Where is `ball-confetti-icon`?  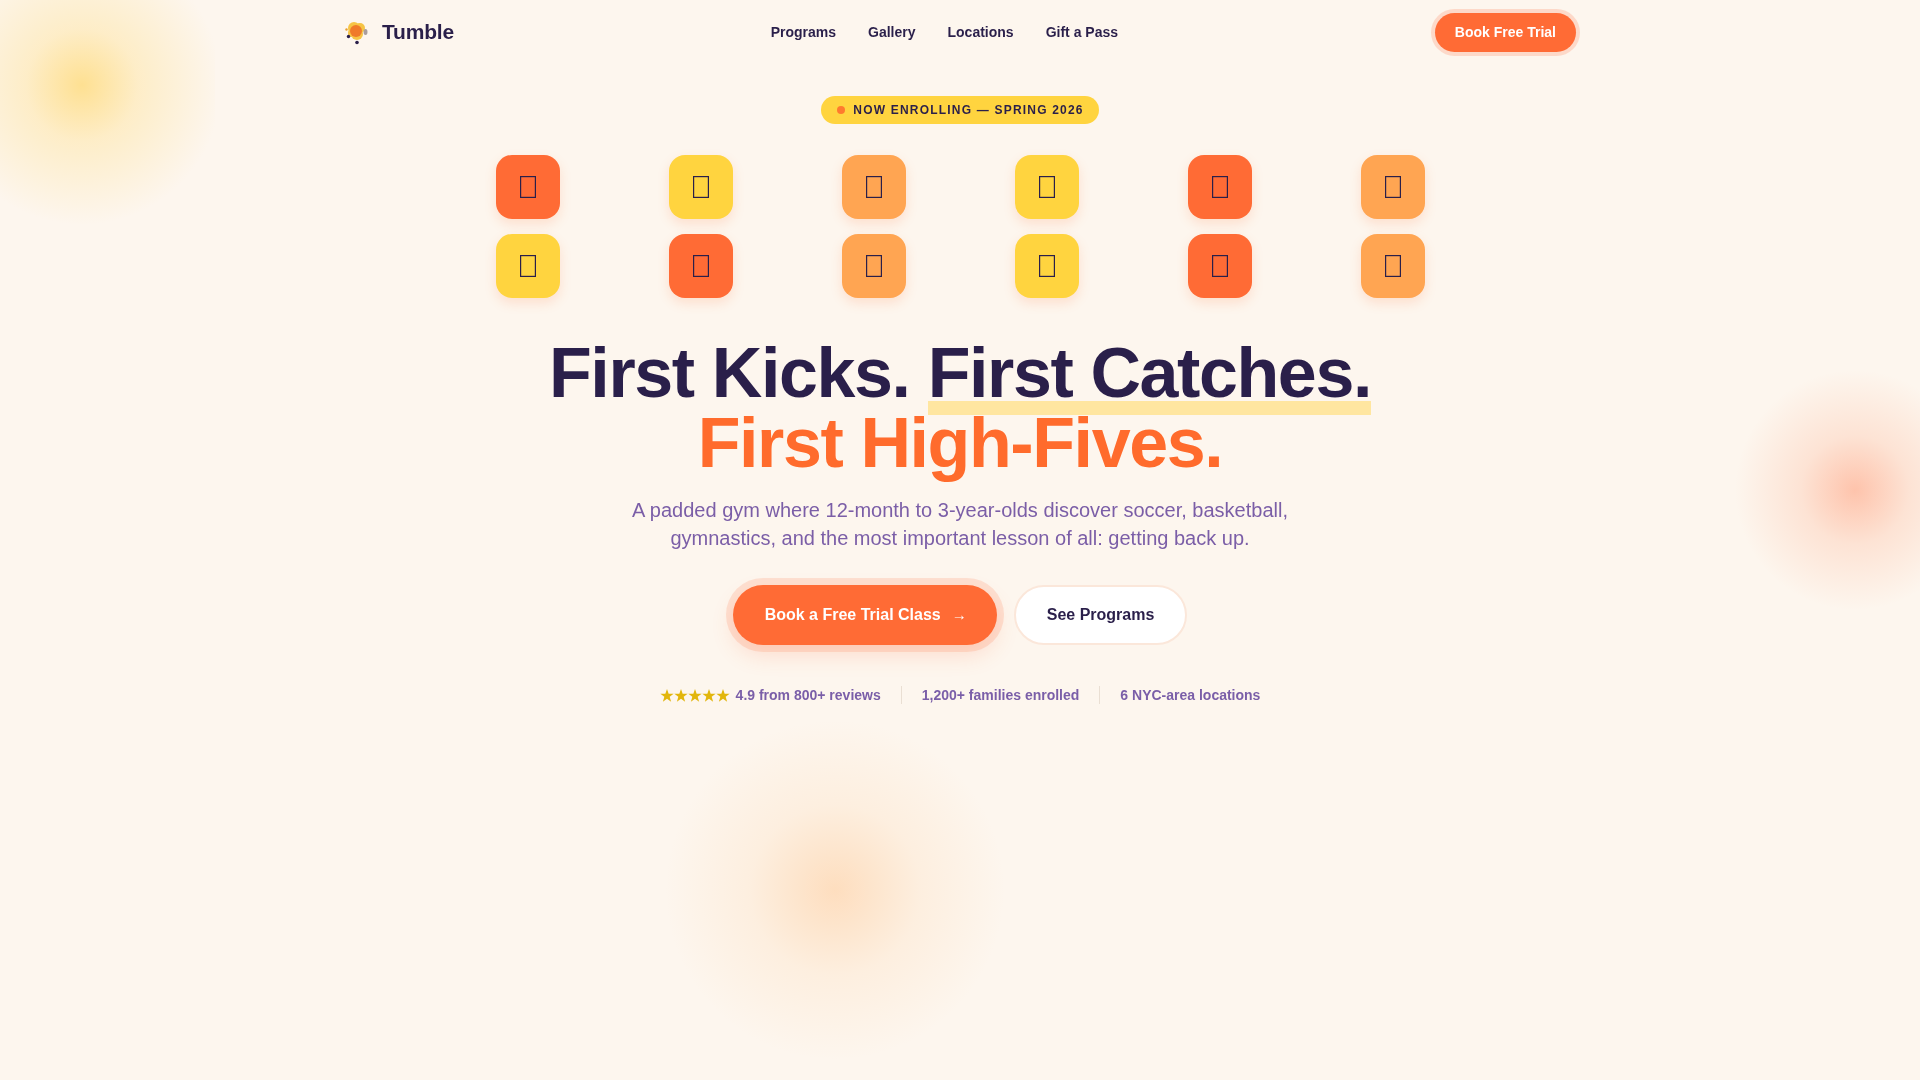 ball-confetti-icon is located at coordinates (357, 32).